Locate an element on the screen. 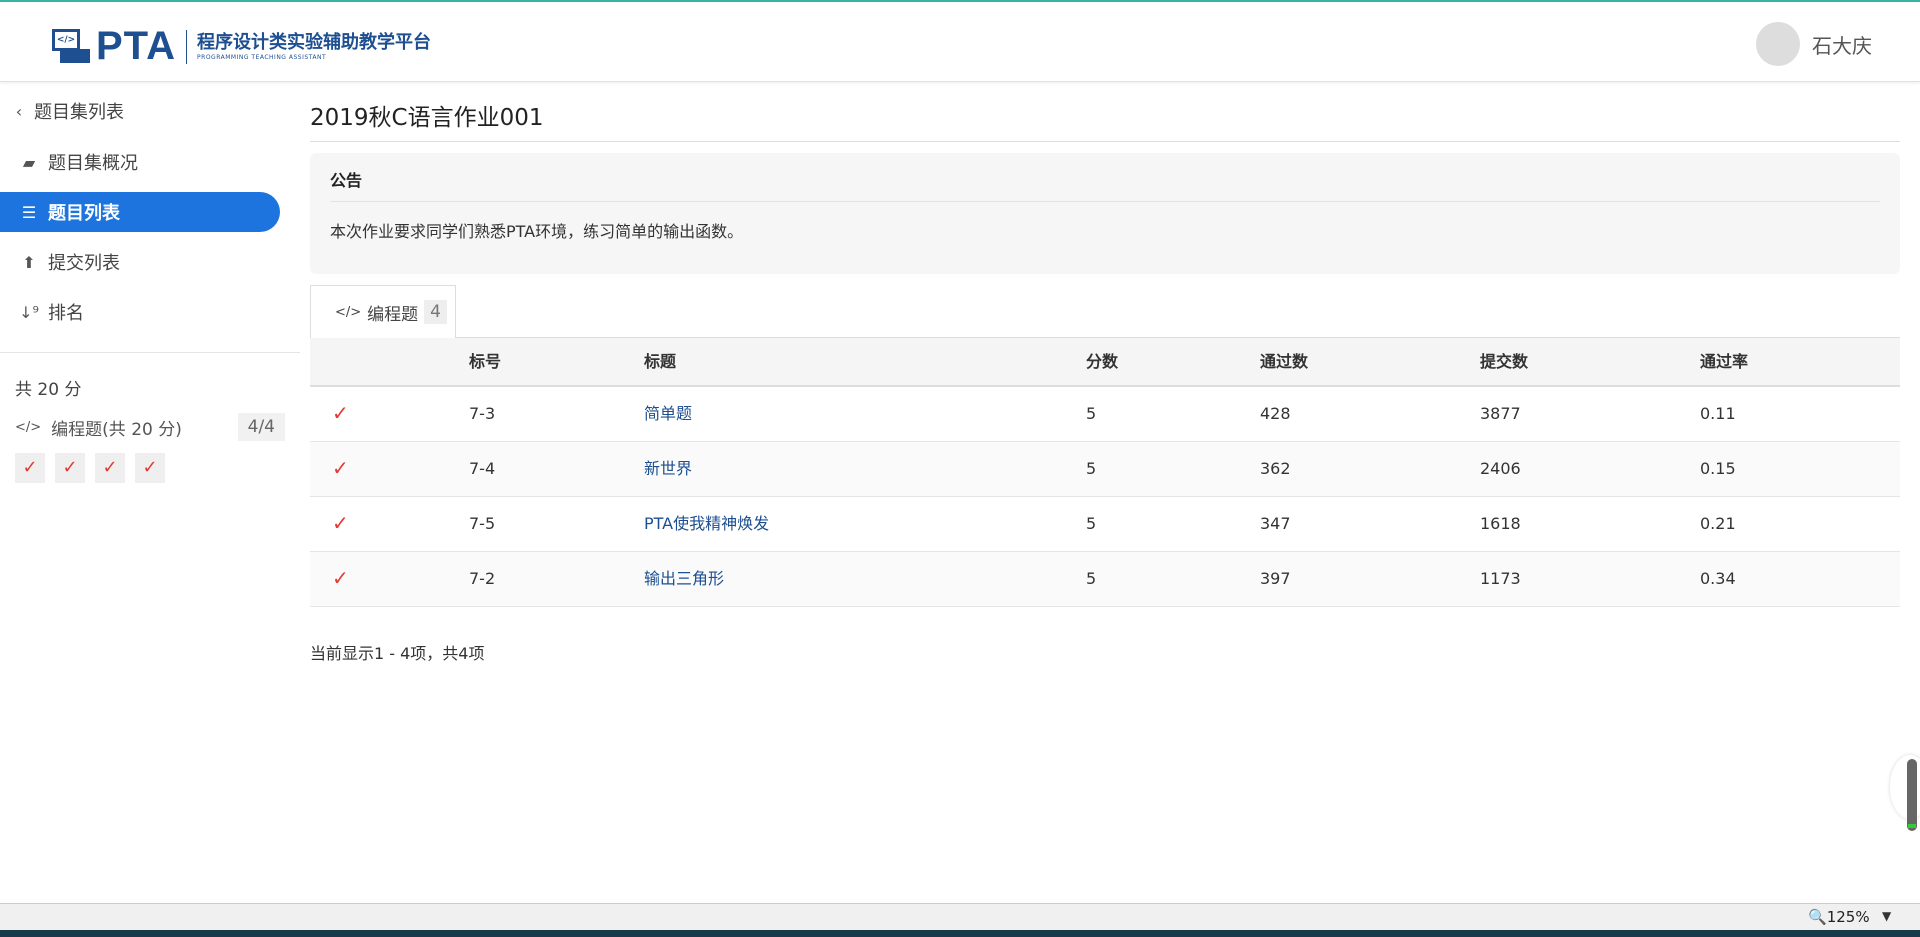  logo-en: PROGRAMMING TEACHING ASSISTANT is located at coordinates (262, 57).